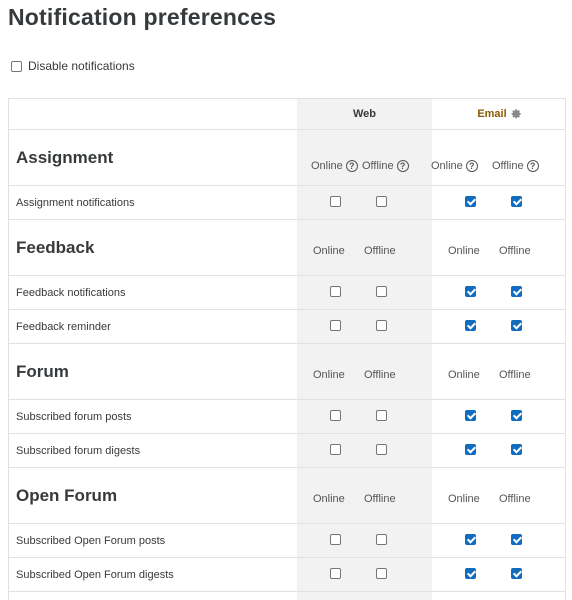  I want to click on web-column-header: Web, so click(364, 114).